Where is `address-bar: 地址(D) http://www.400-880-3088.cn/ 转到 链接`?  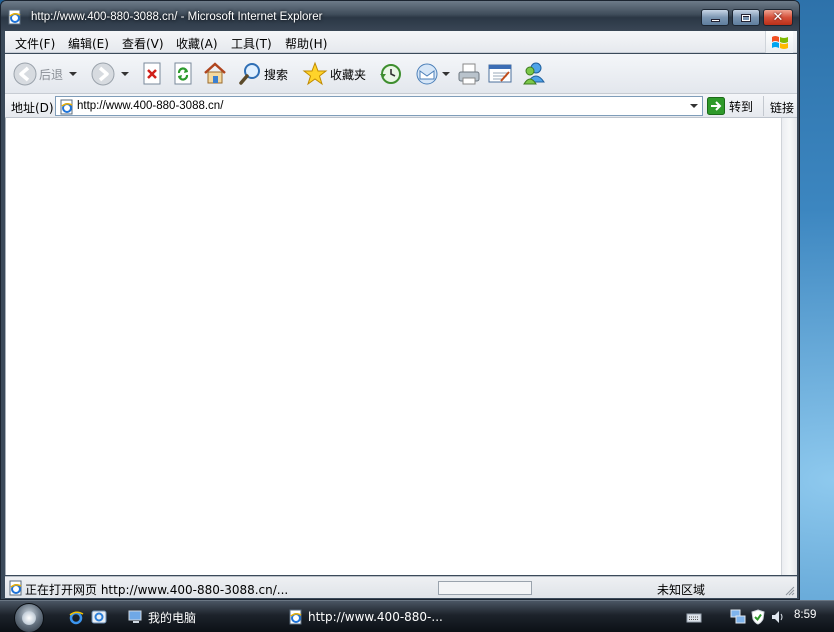
address-bar: 地址(D) http://www.400-880-3088.cn/ 转到 链接 is located at coordinates (401, 106).